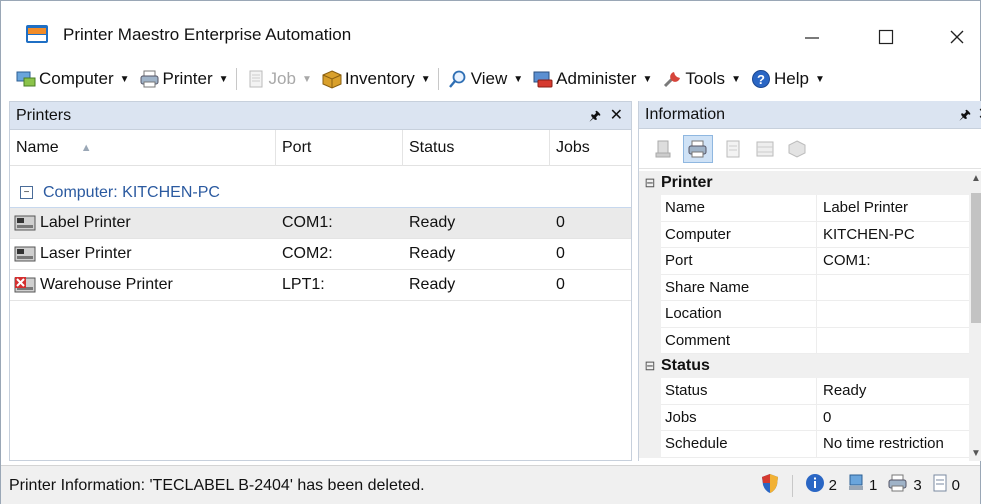  I want to click on shield-icon, so click(770, 485).